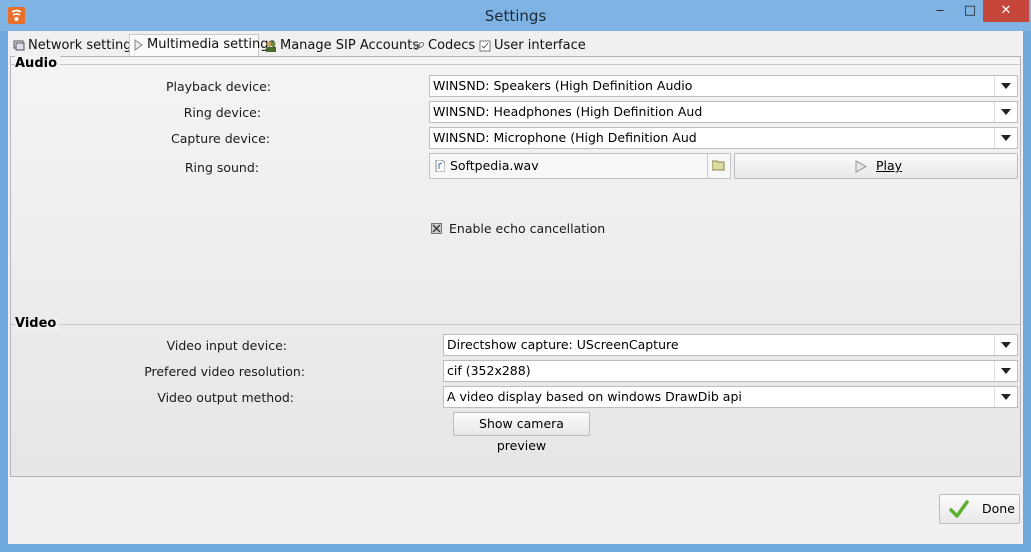 This screenshot has width=1031, height=552. I want to click on checklist-icon, so click(485, 46).